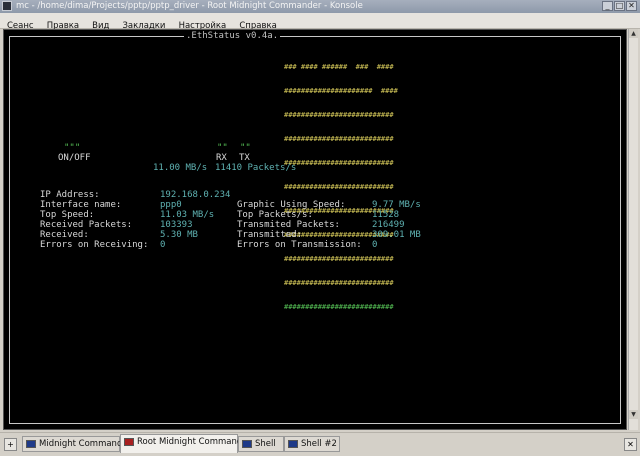 Image resolution: width=640 pixels, height=456 pixels. What do you see at coordinates (64, 235) in the screenshot?
I see `stat-label: Received:` at bounding box center [64, 235].